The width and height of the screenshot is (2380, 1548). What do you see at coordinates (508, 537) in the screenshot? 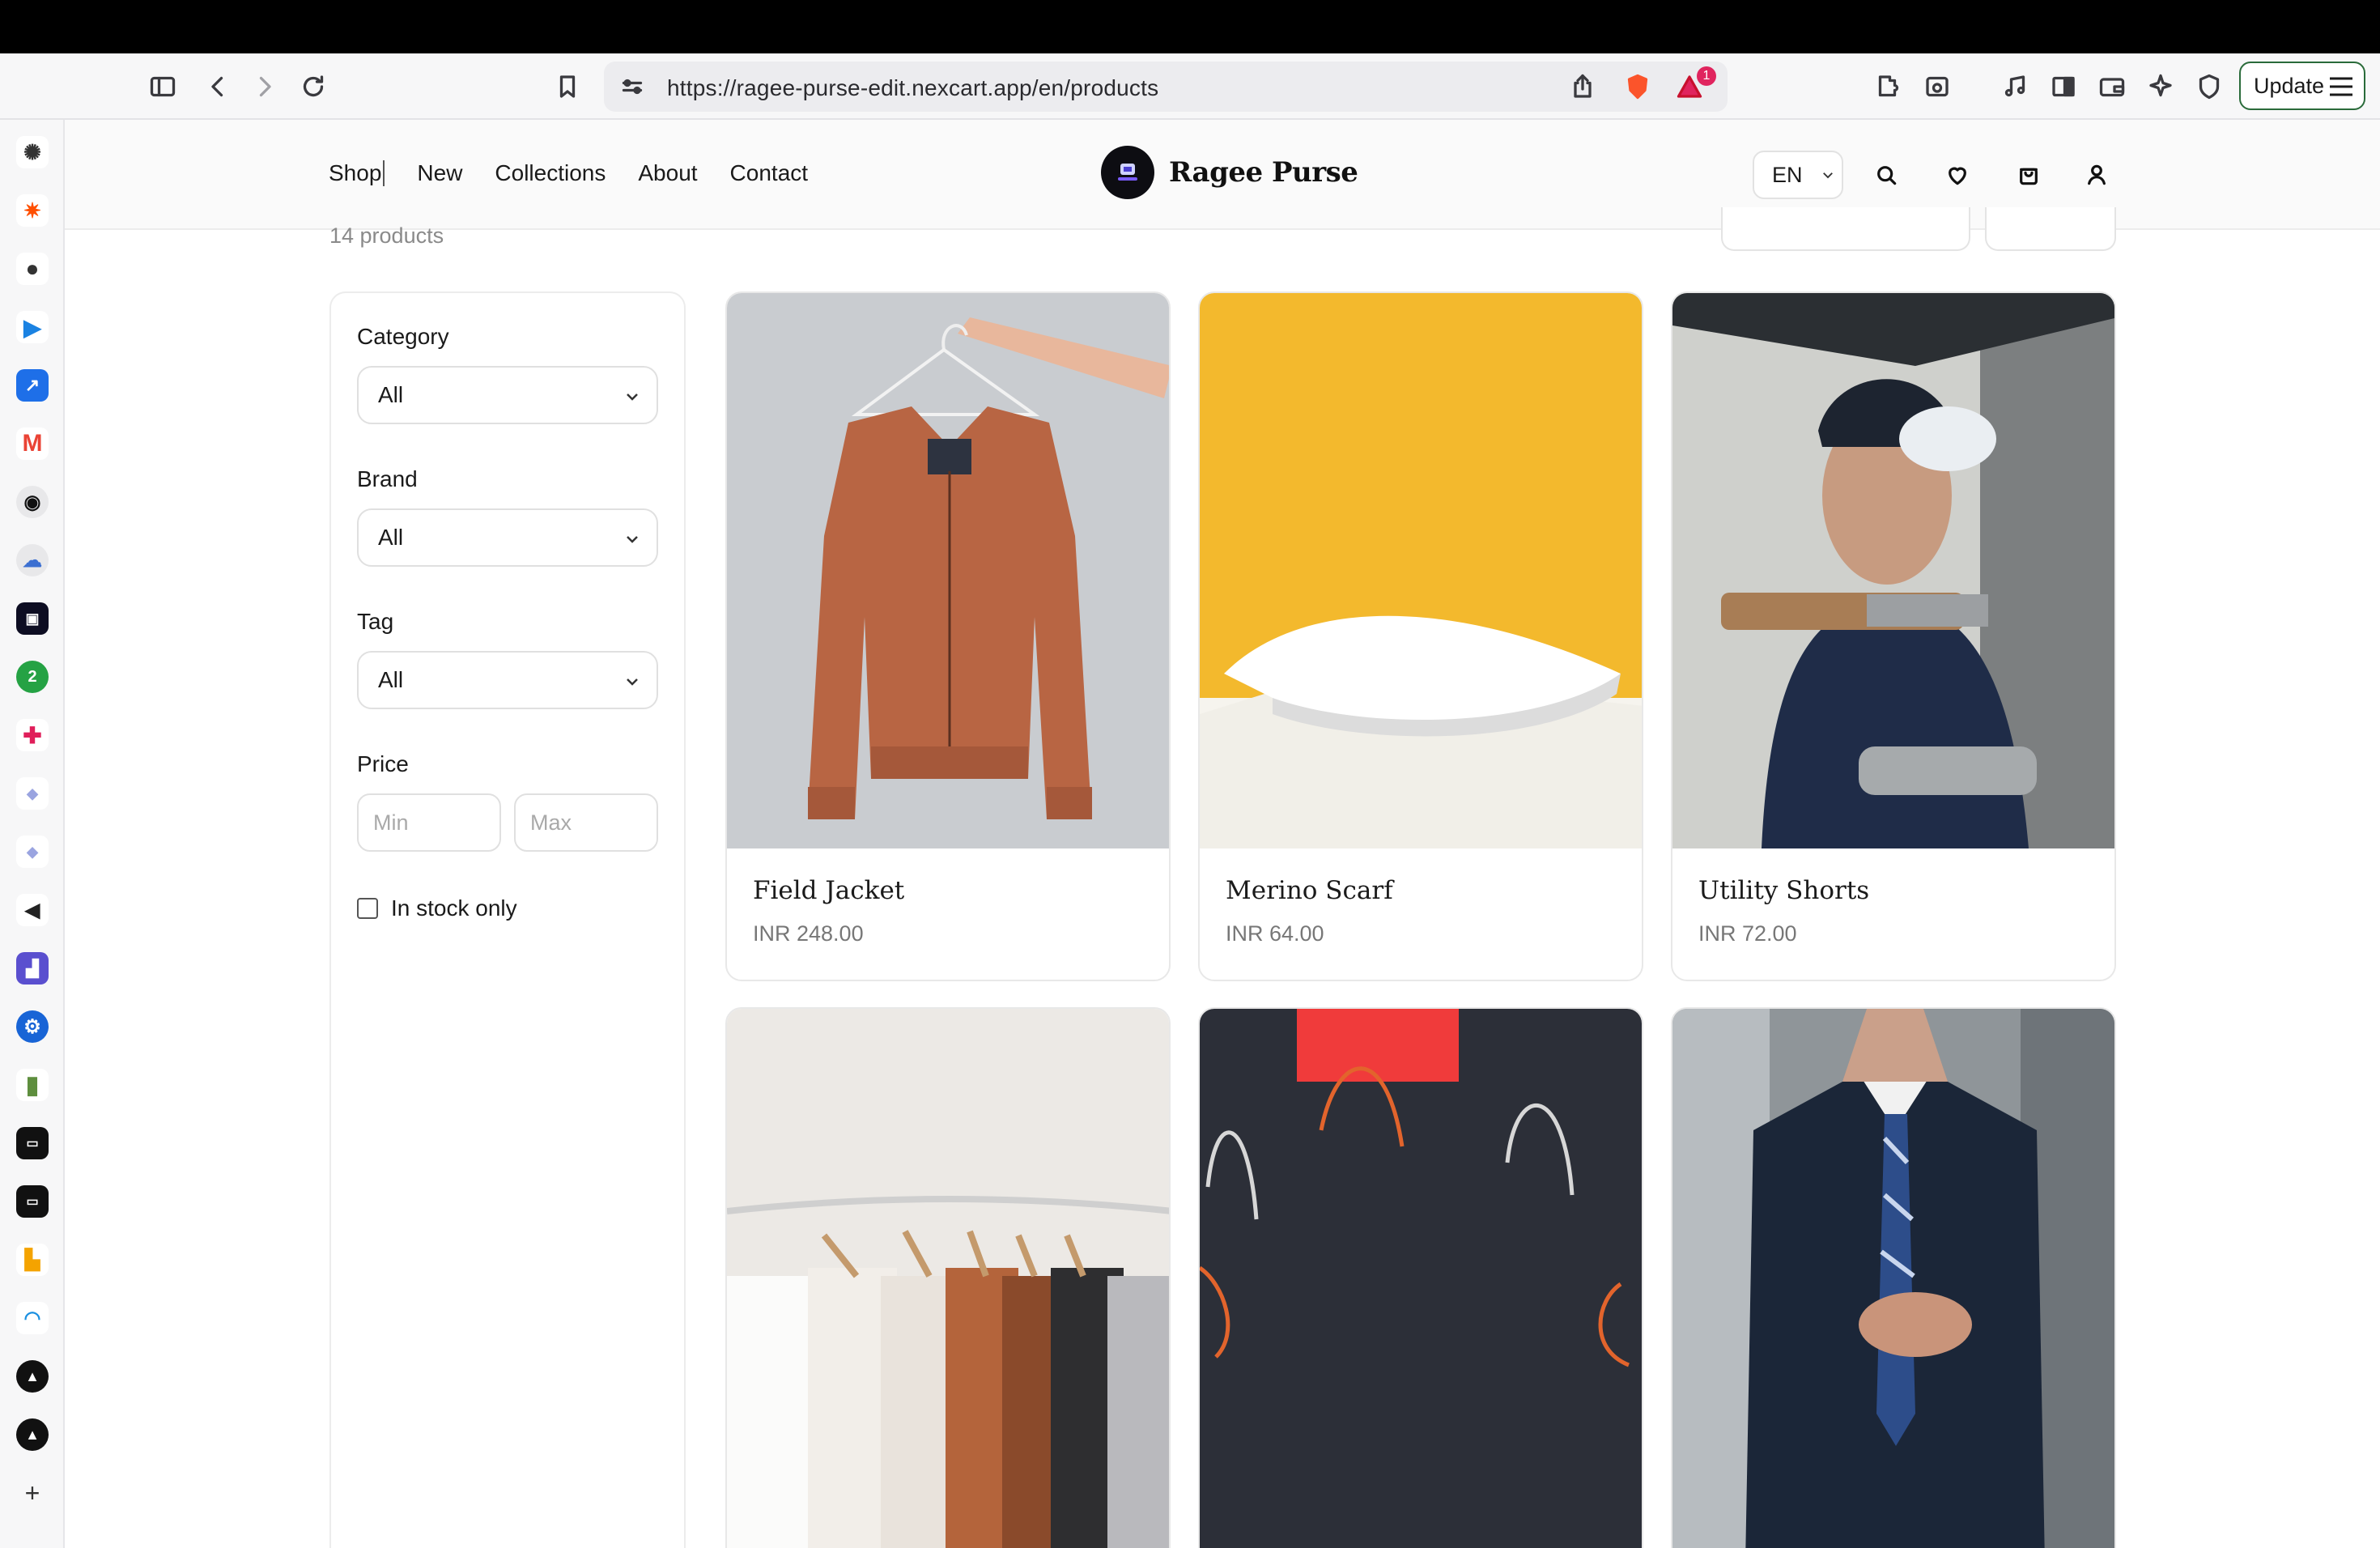
I see `brand-select: All` at bounding box center [508, 537].